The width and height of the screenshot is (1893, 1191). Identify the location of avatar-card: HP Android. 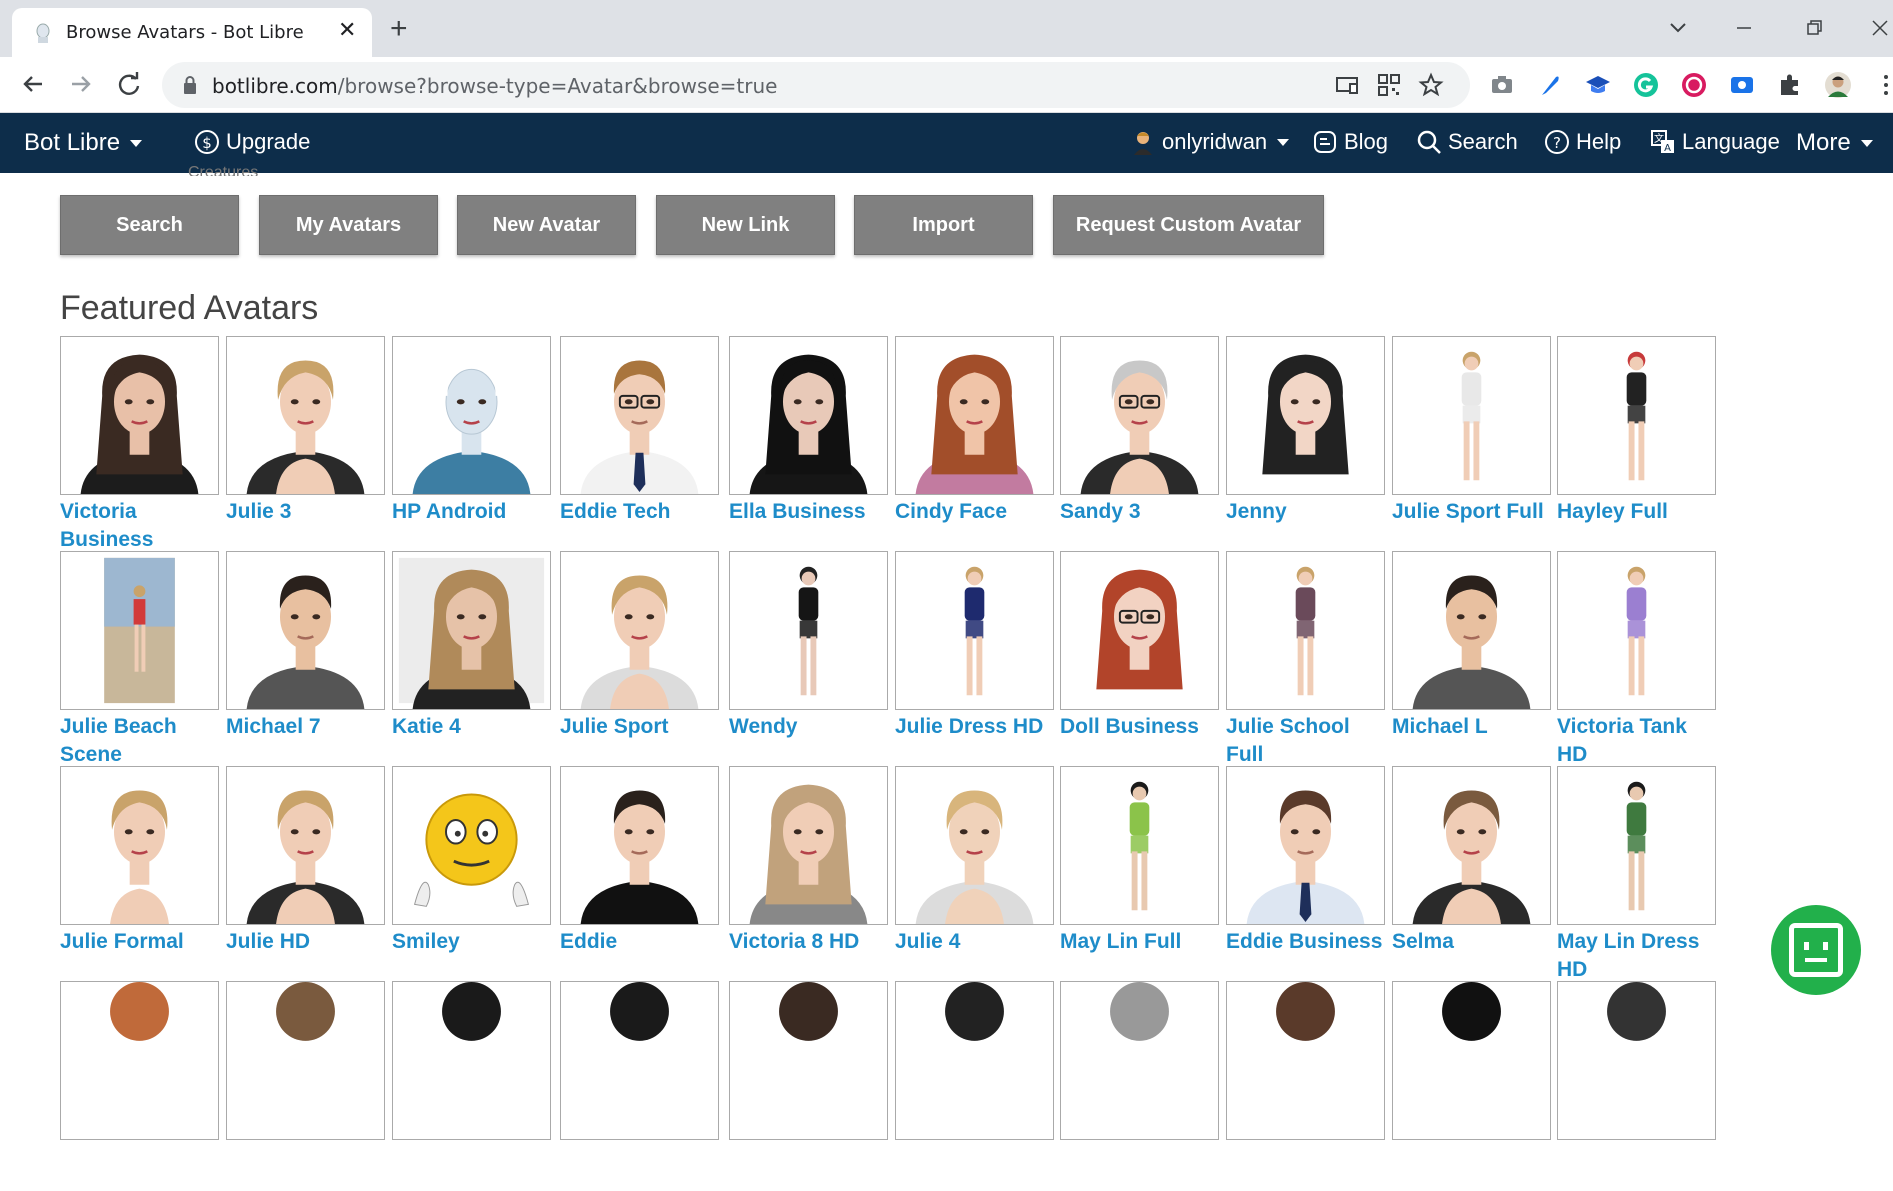
(475, 441).